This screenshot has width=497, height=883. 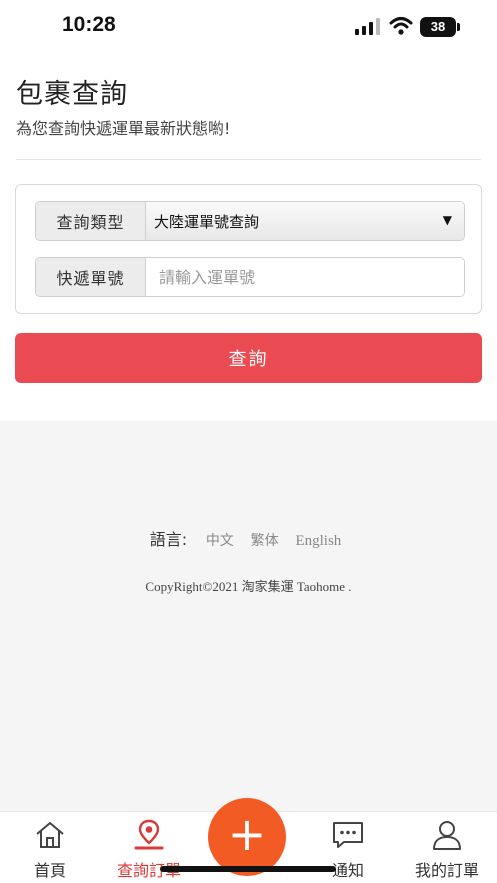 What do you see at coordinates (89, 24) in the screenshot?
I see `status-time: 10:28` at bounding box center [89, 24].